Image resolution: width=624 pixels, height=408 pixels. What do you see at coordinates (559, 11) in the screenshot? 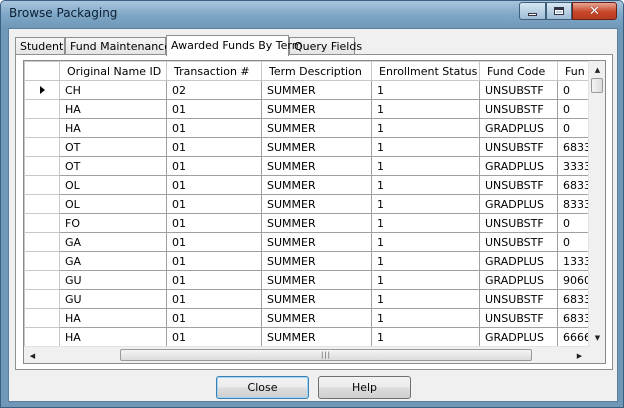
I see `maximize-button` at bounding box center [559, 11].